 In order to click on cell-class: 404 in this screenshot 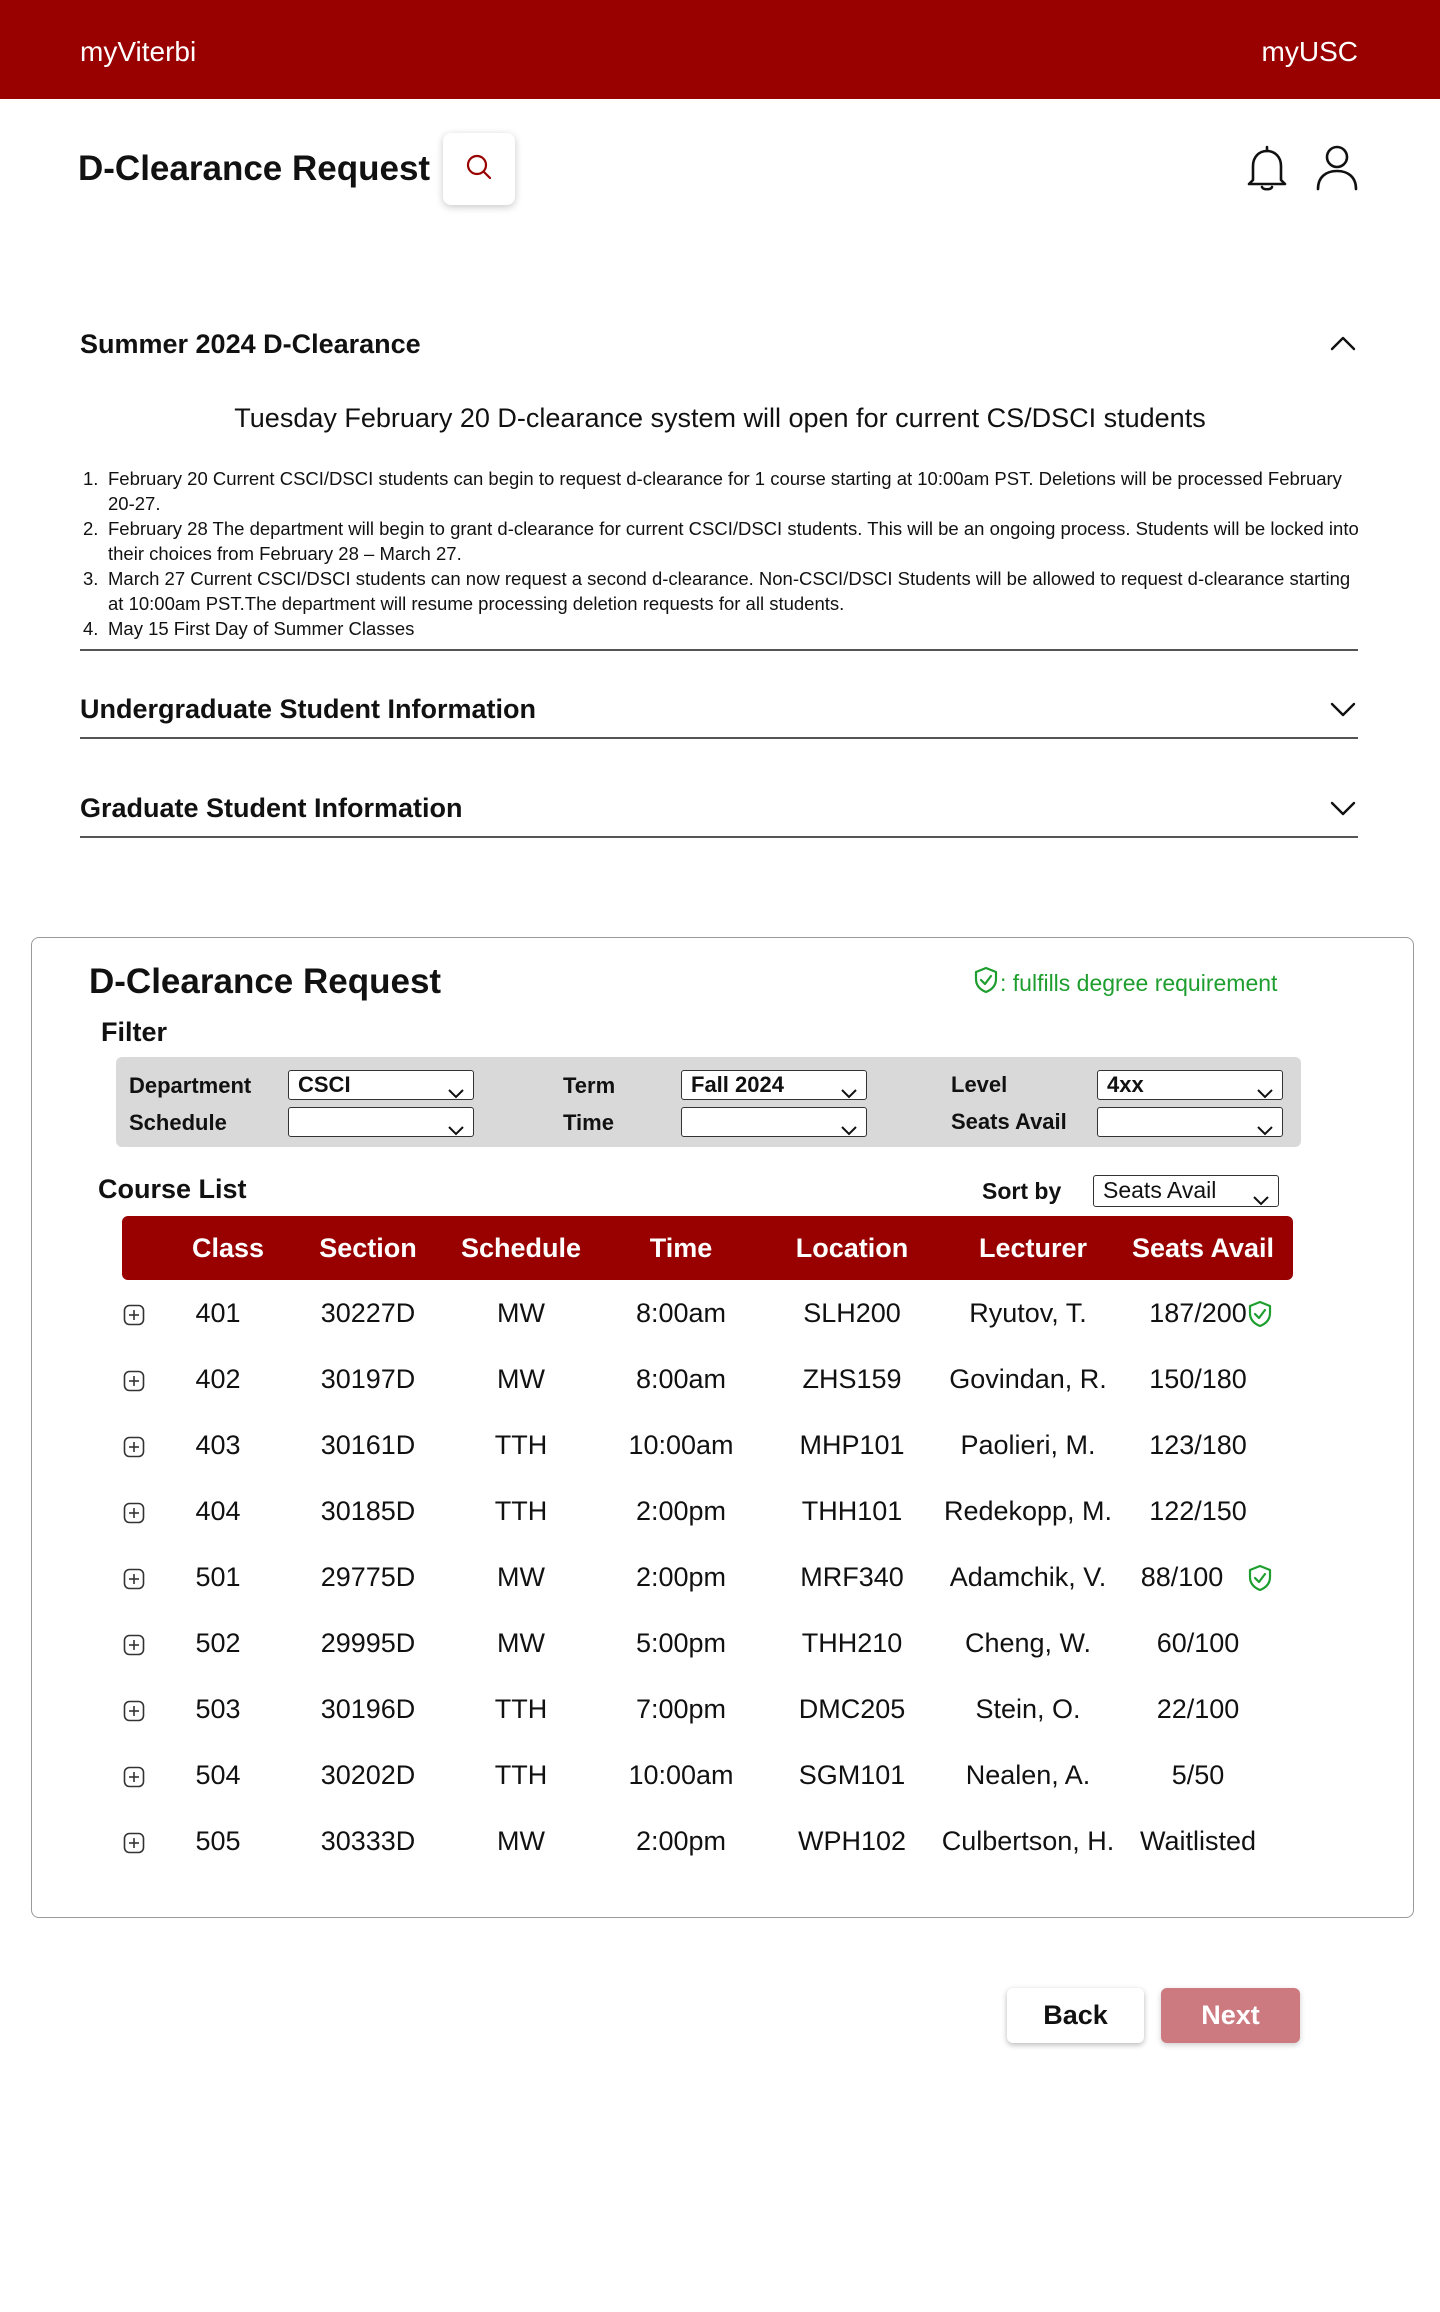, I will do `click(218, 1511)`.